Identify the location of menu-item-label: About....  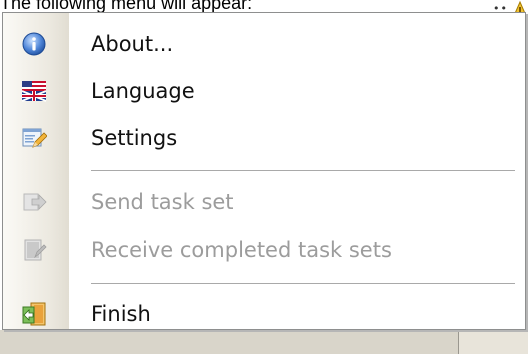
(132, 44).